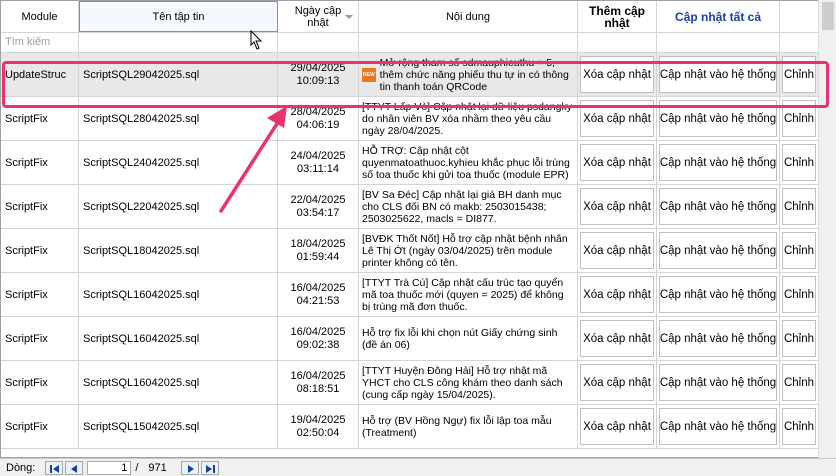  What do you see at coordinates (718, 16) in the screenshot?
I see `update-all-header-button: Cập nhật tất cả` at bounding box center [718, 16].